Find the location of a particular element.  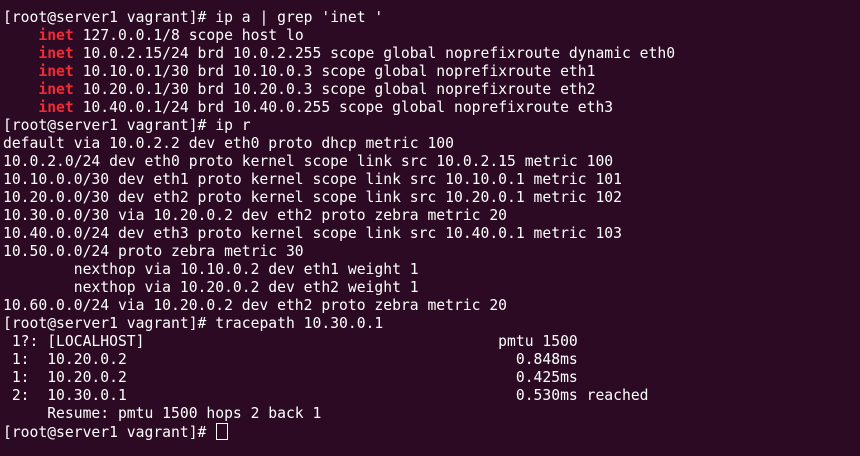

output-line: inet 127.0.0.1/8 scope host lo is located at coordinates (431, 36).